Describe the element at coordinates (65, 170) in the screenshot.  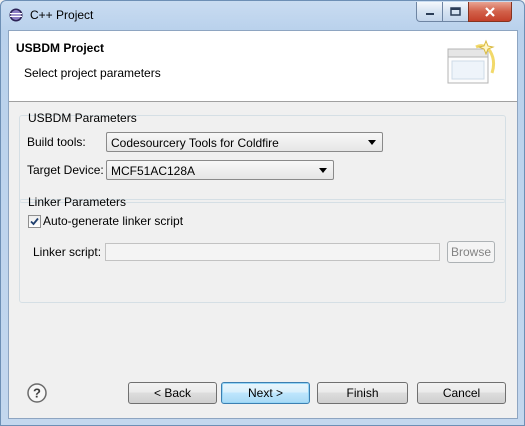
I see `target-device-label: Target Device:` at that location.